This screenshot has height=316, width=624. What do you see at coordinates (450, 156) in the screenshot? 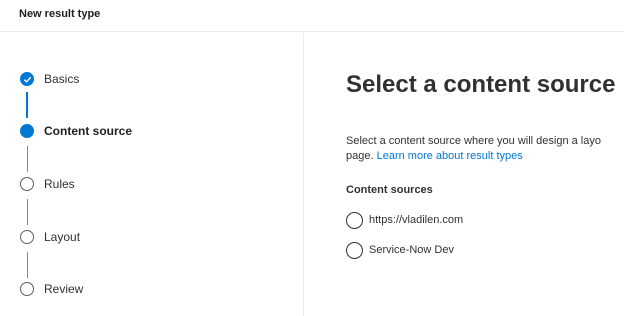
I see `learn-more-link: Learn more about result types` at bounding box center [450, 156].